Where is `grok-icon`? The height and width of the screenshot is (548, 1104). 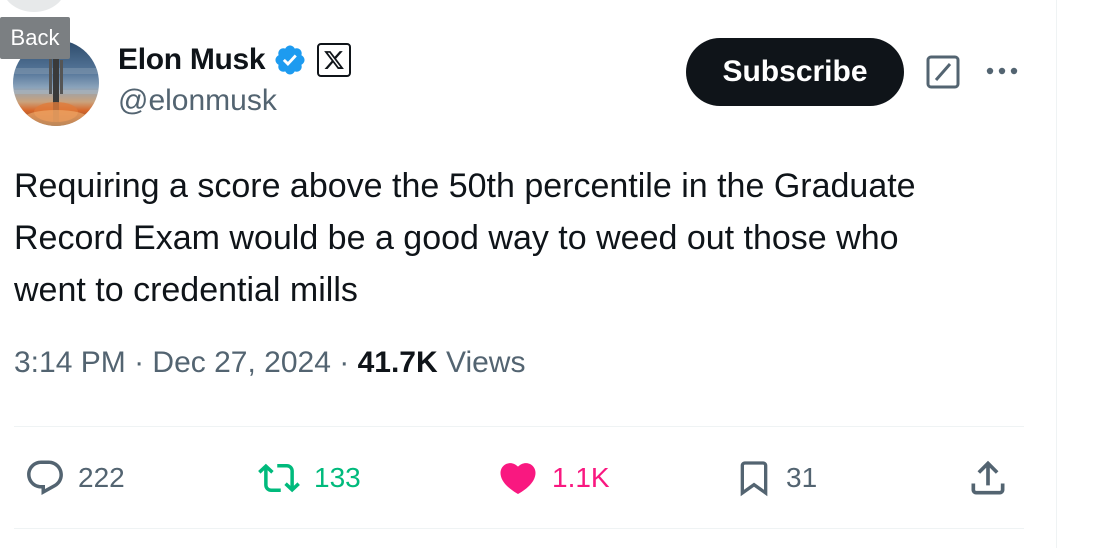
grok-icon is located at coordinates (943, 72).